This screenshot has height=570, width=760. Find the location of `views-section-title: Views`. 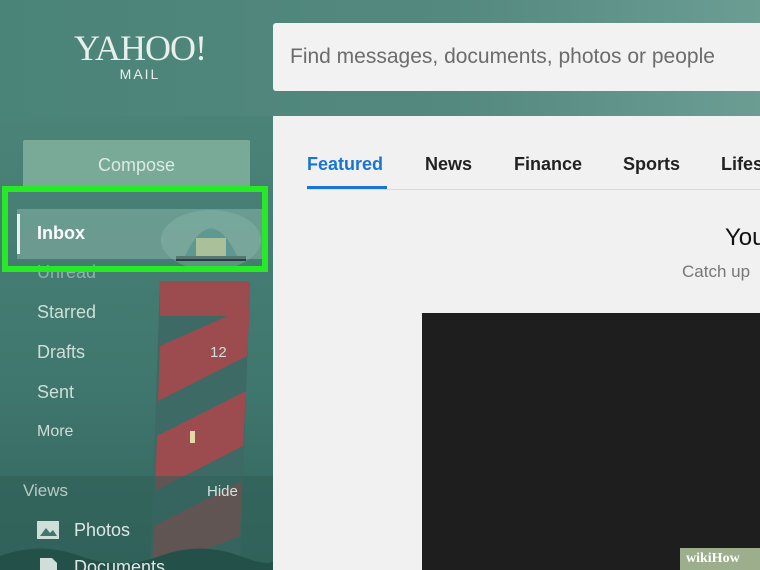

views-section-title: Views is located at coordinates (46, 490).